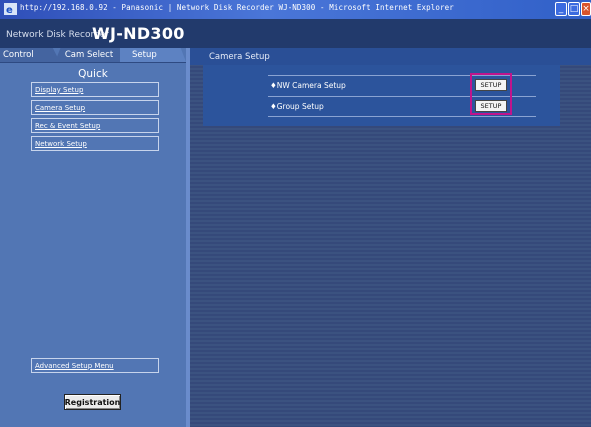 Image resolution: width=591 pixels, height=427 pixels. What do you see at coordinates (390, 56) in the screenshot?
I see `page-title: Camera Setup` at bounding box center [390, 56].